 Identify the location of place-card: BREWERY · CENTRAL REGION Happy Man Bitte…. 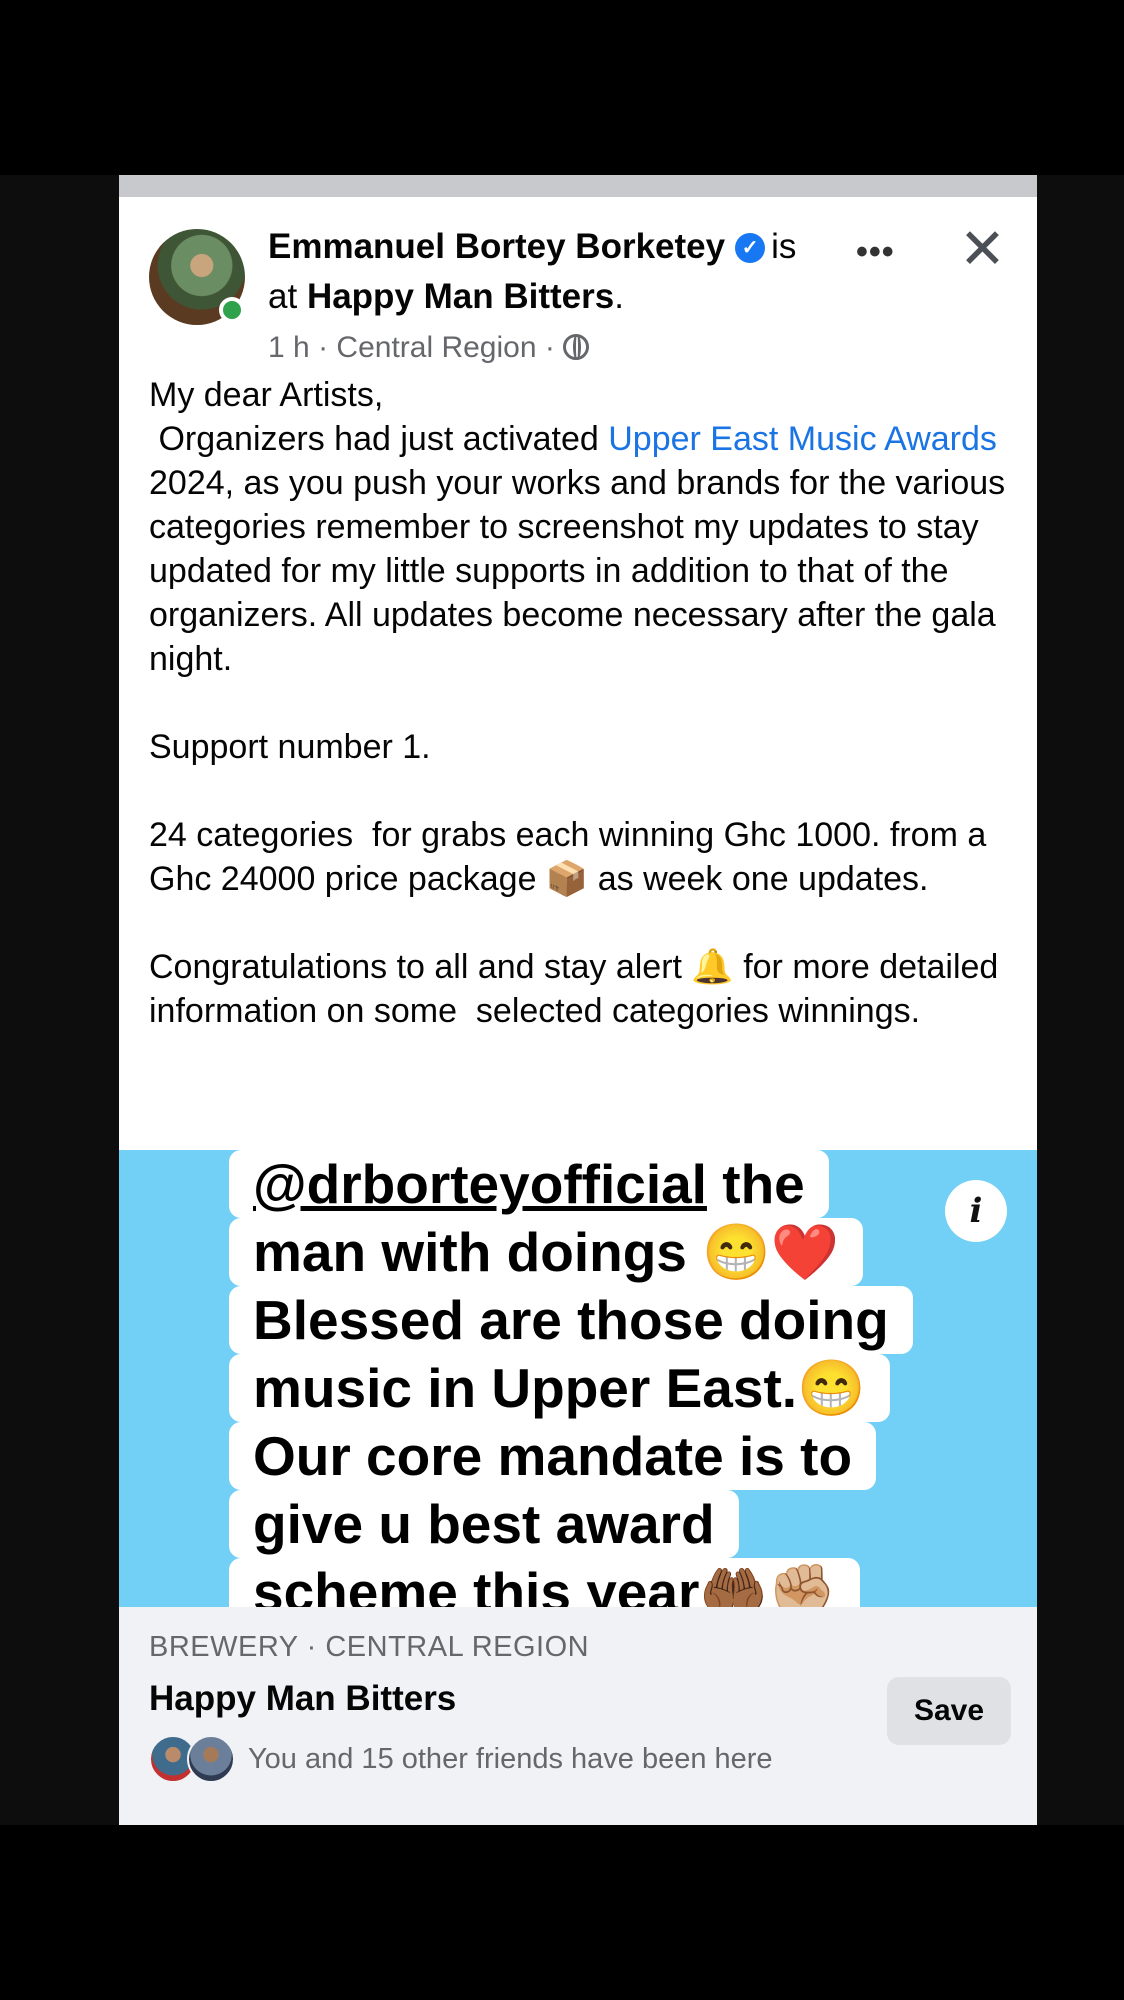
(578, 1716).